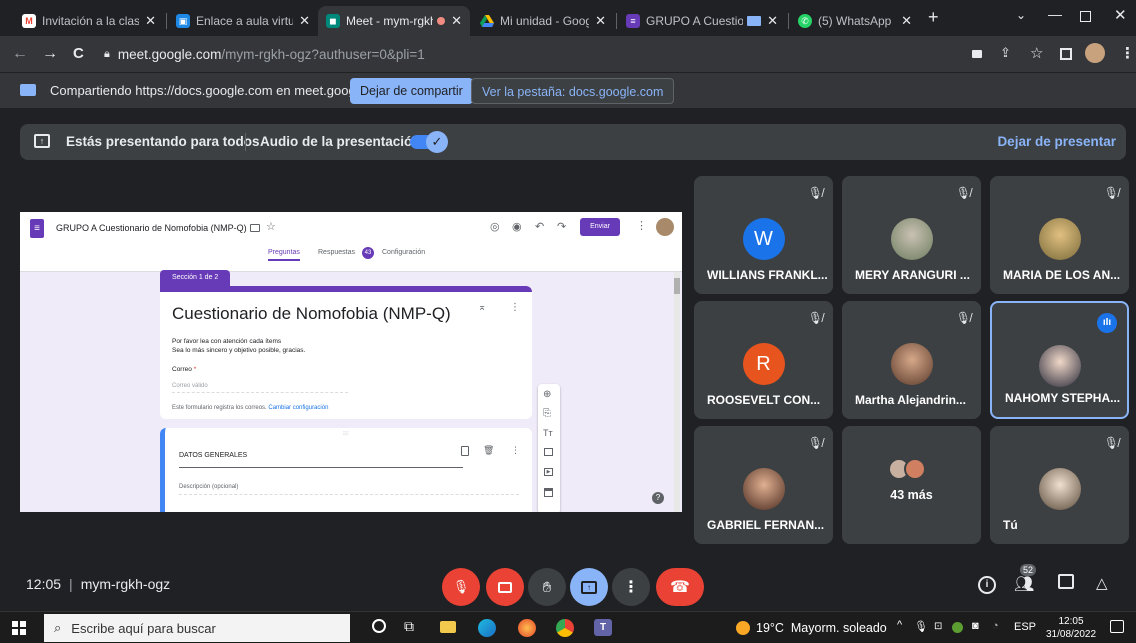 Image resolution: width=1136 pixels, height=643 pixels. Describe the element at coordinates (821, 628) in the screenshot. I see `weather-text: 19°C Mayorm. soleado` at that location.